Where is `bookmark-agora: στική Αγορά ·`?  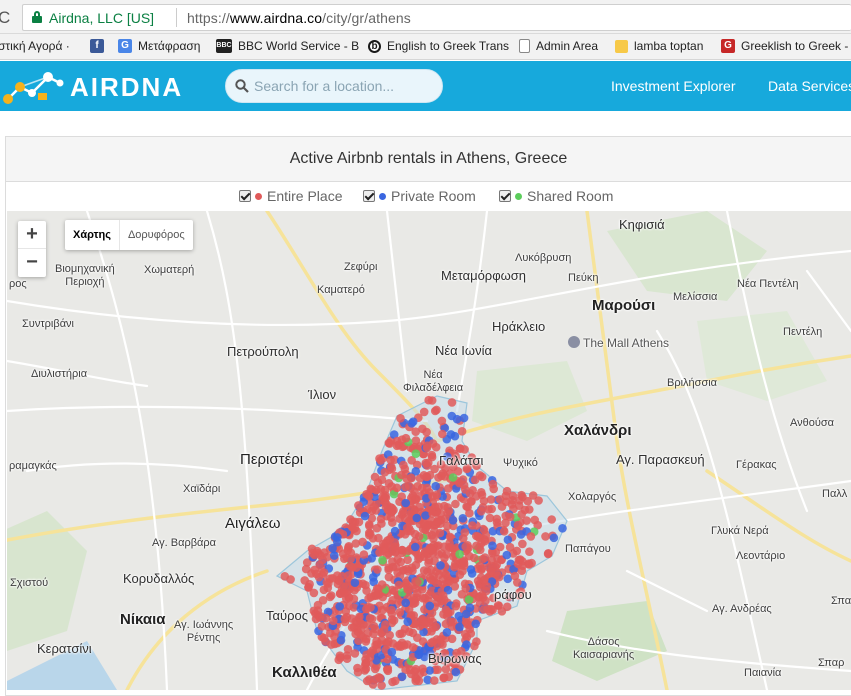
bookmark-agora: στική Αγορά · is located at coordinates (35, 46).